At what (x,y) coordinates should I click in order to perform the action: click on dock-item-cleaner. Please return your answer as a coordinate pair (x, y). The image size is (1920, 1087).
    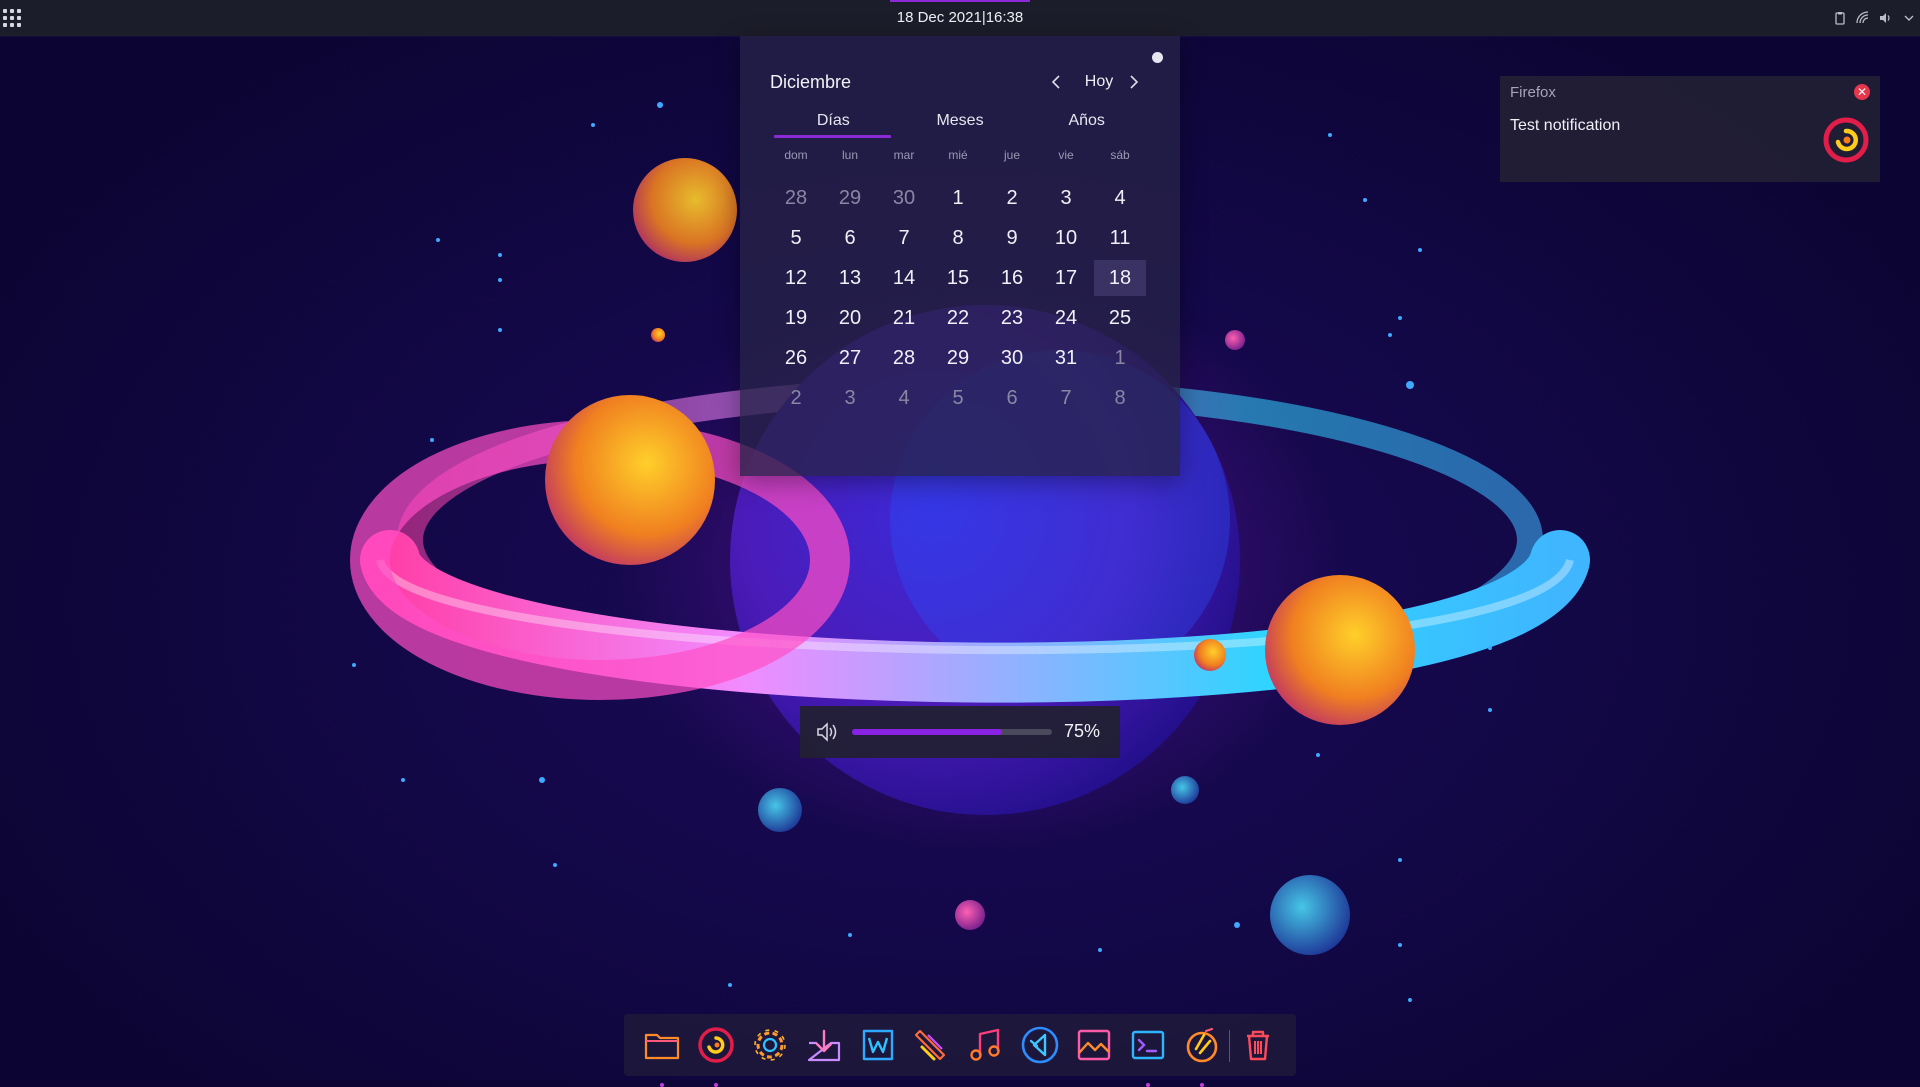
    Looking at the image, I should click on (1202, 1056).